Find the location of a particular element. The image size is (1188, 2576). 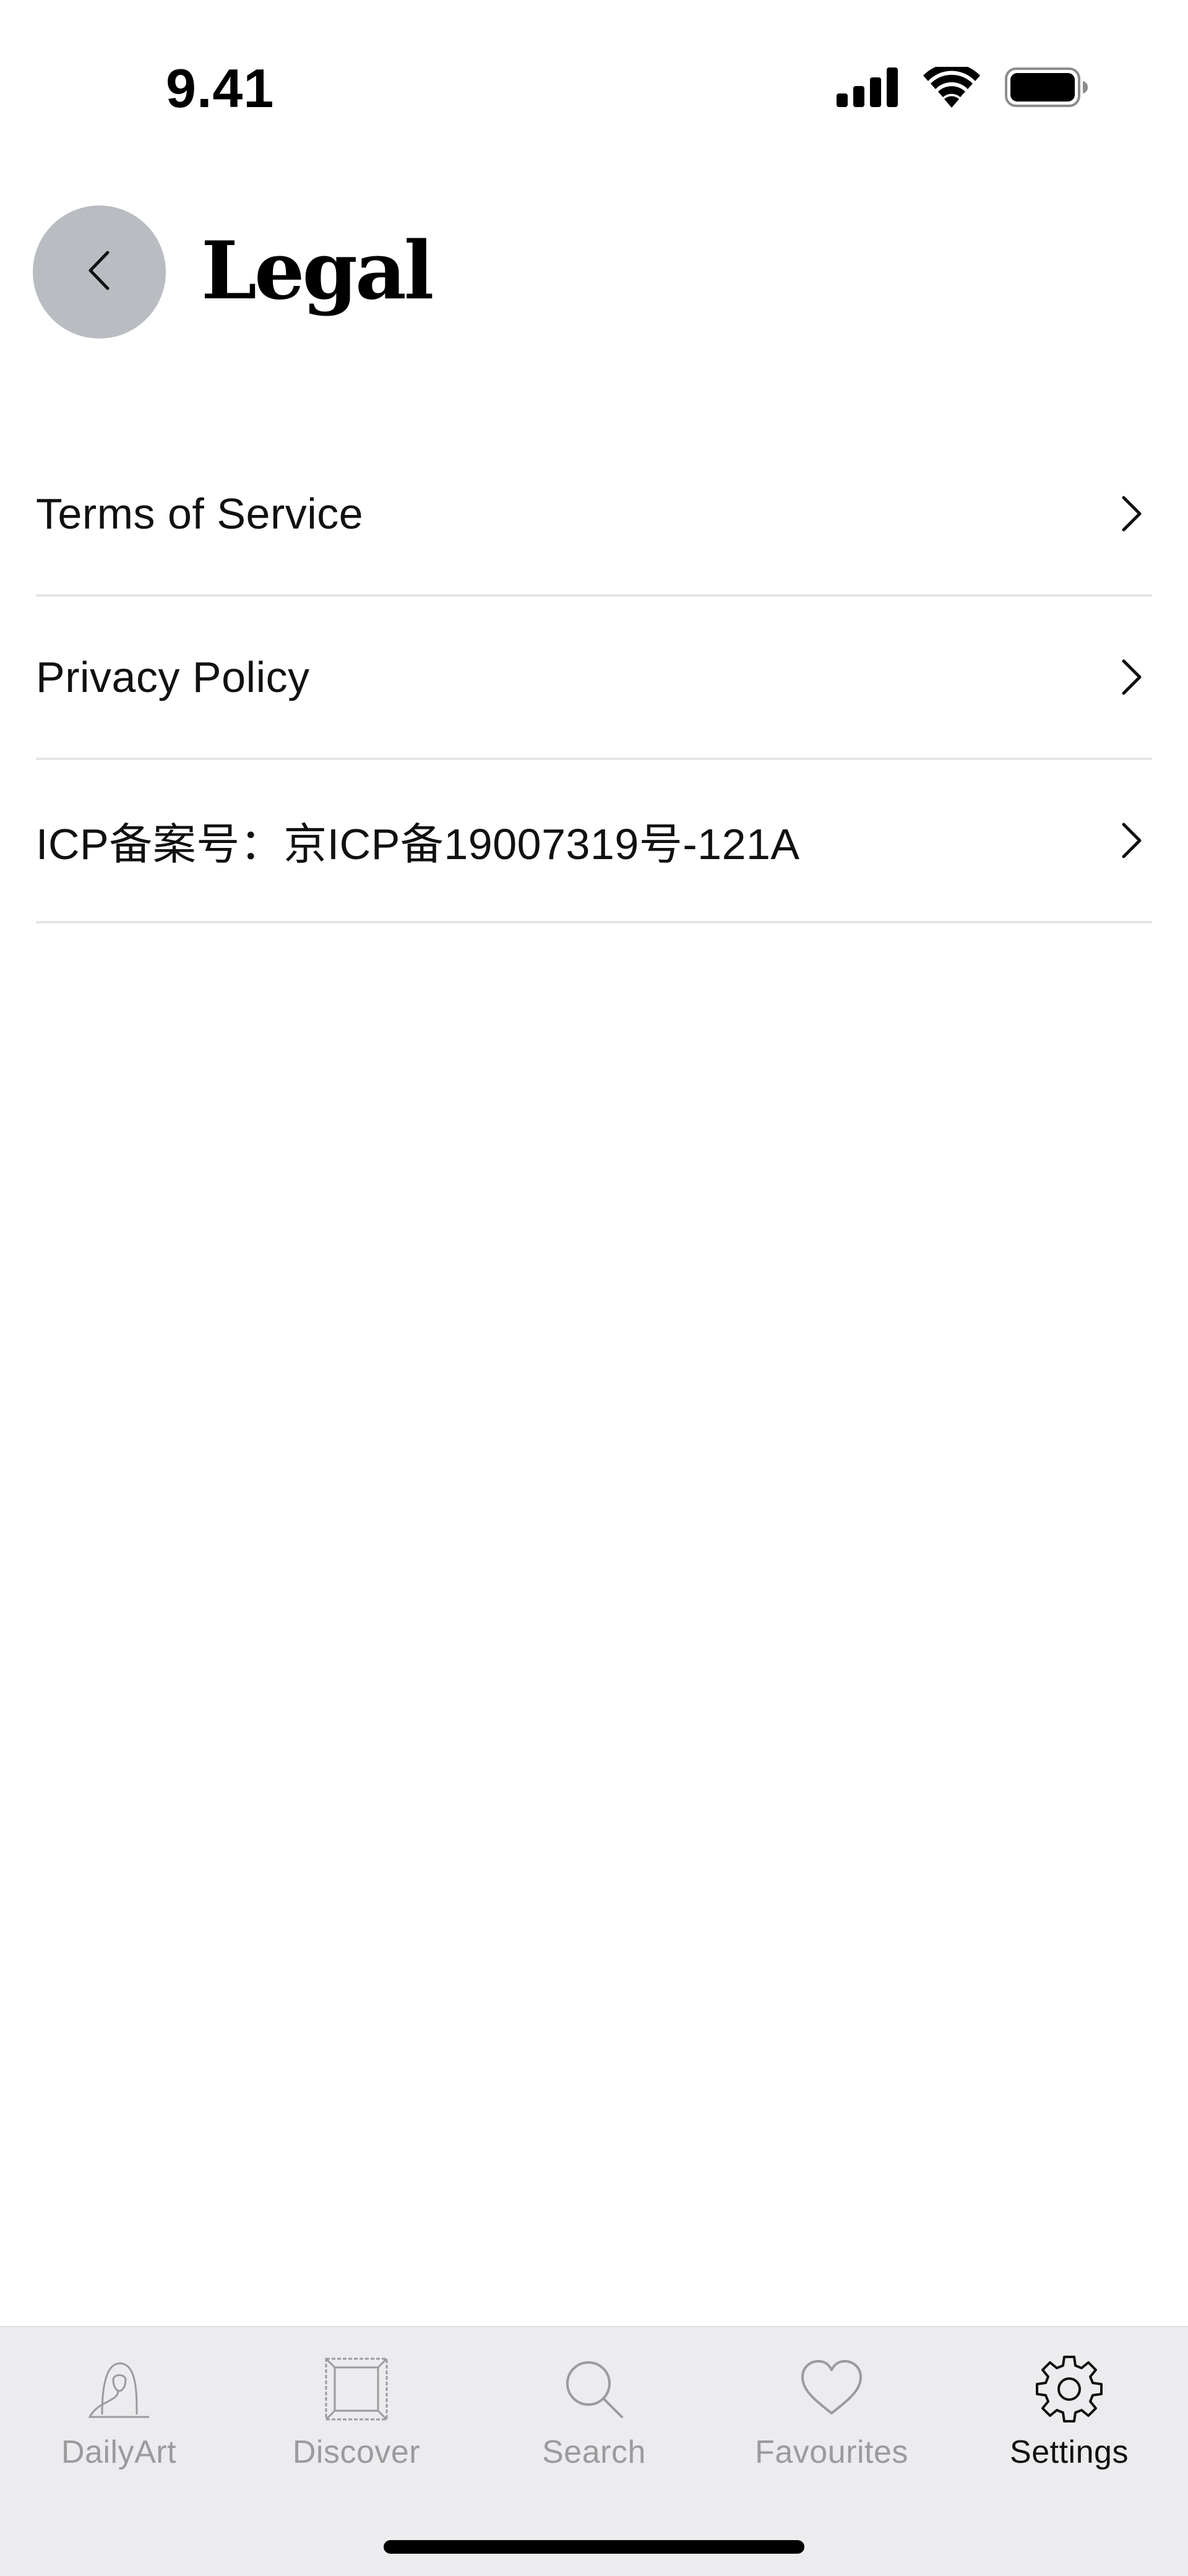

heart-icon is located at coordinates (831, 2389).